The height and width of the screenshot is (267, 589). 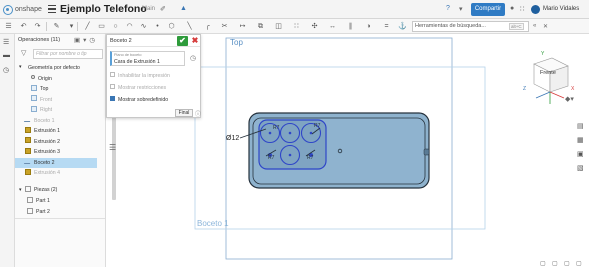 I want to click on point-icon: •, so click(x=157, y=26).